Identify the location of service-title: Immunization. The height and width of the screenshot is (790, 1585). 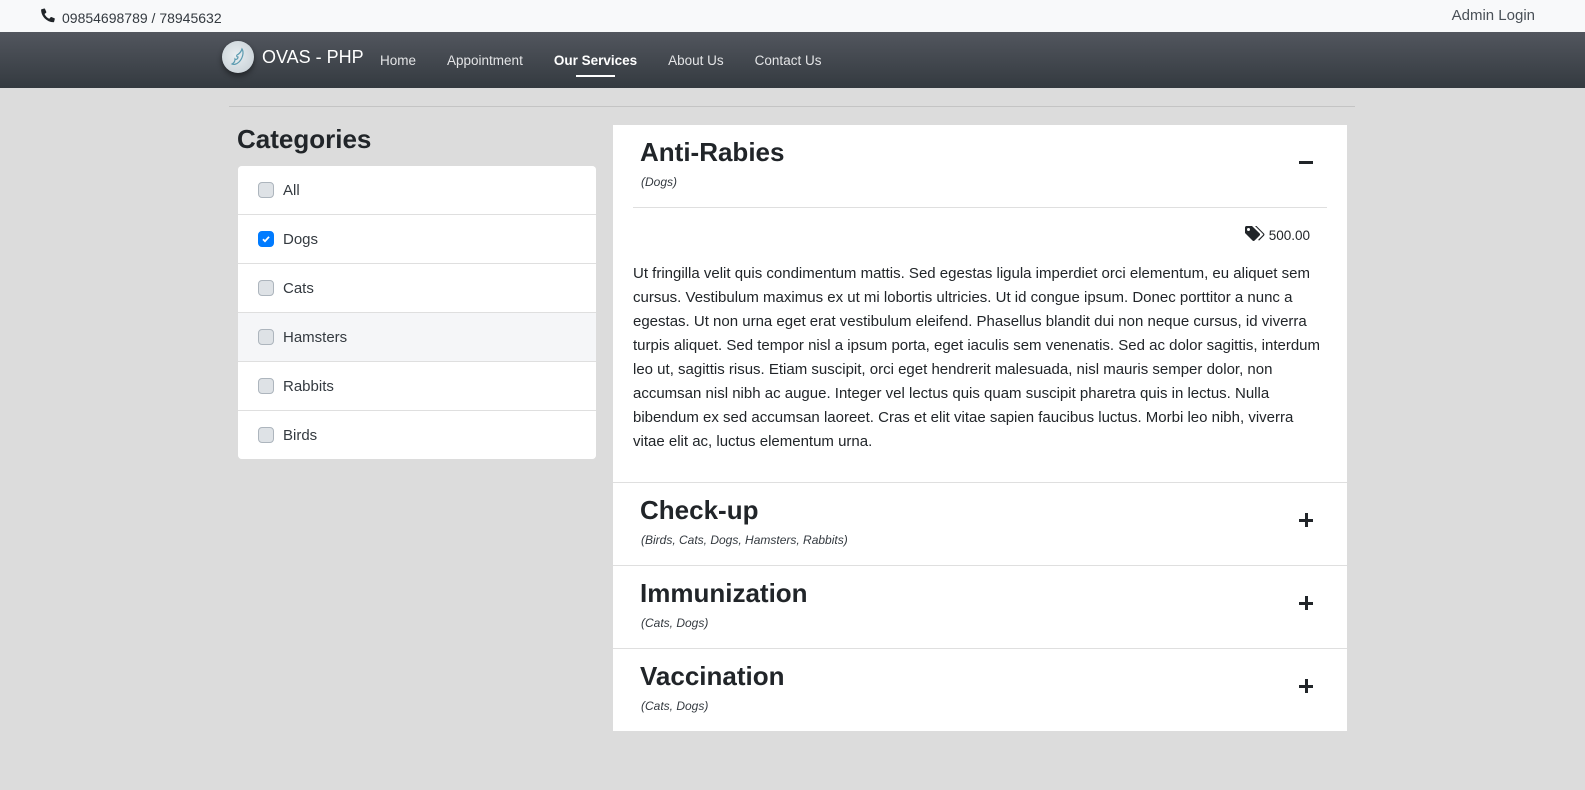
(724, 593).